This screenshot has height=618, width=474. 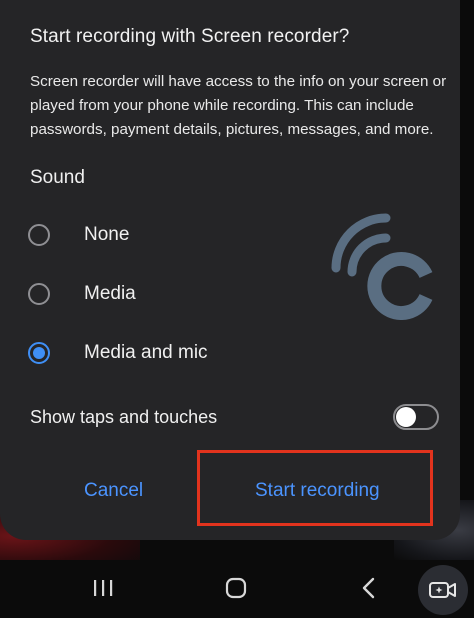 I want to click on cancel-button: Cancel, so click(x=113, y=491).